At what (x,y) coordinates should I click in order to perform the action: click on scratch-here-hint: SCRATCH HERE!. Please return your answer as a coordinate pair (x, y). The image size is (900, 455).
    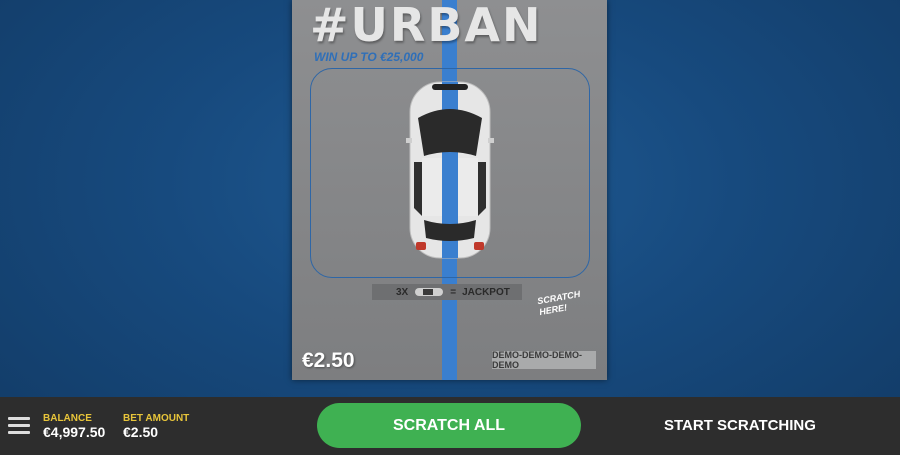
    Looking at the image, I should click on (558, 303).